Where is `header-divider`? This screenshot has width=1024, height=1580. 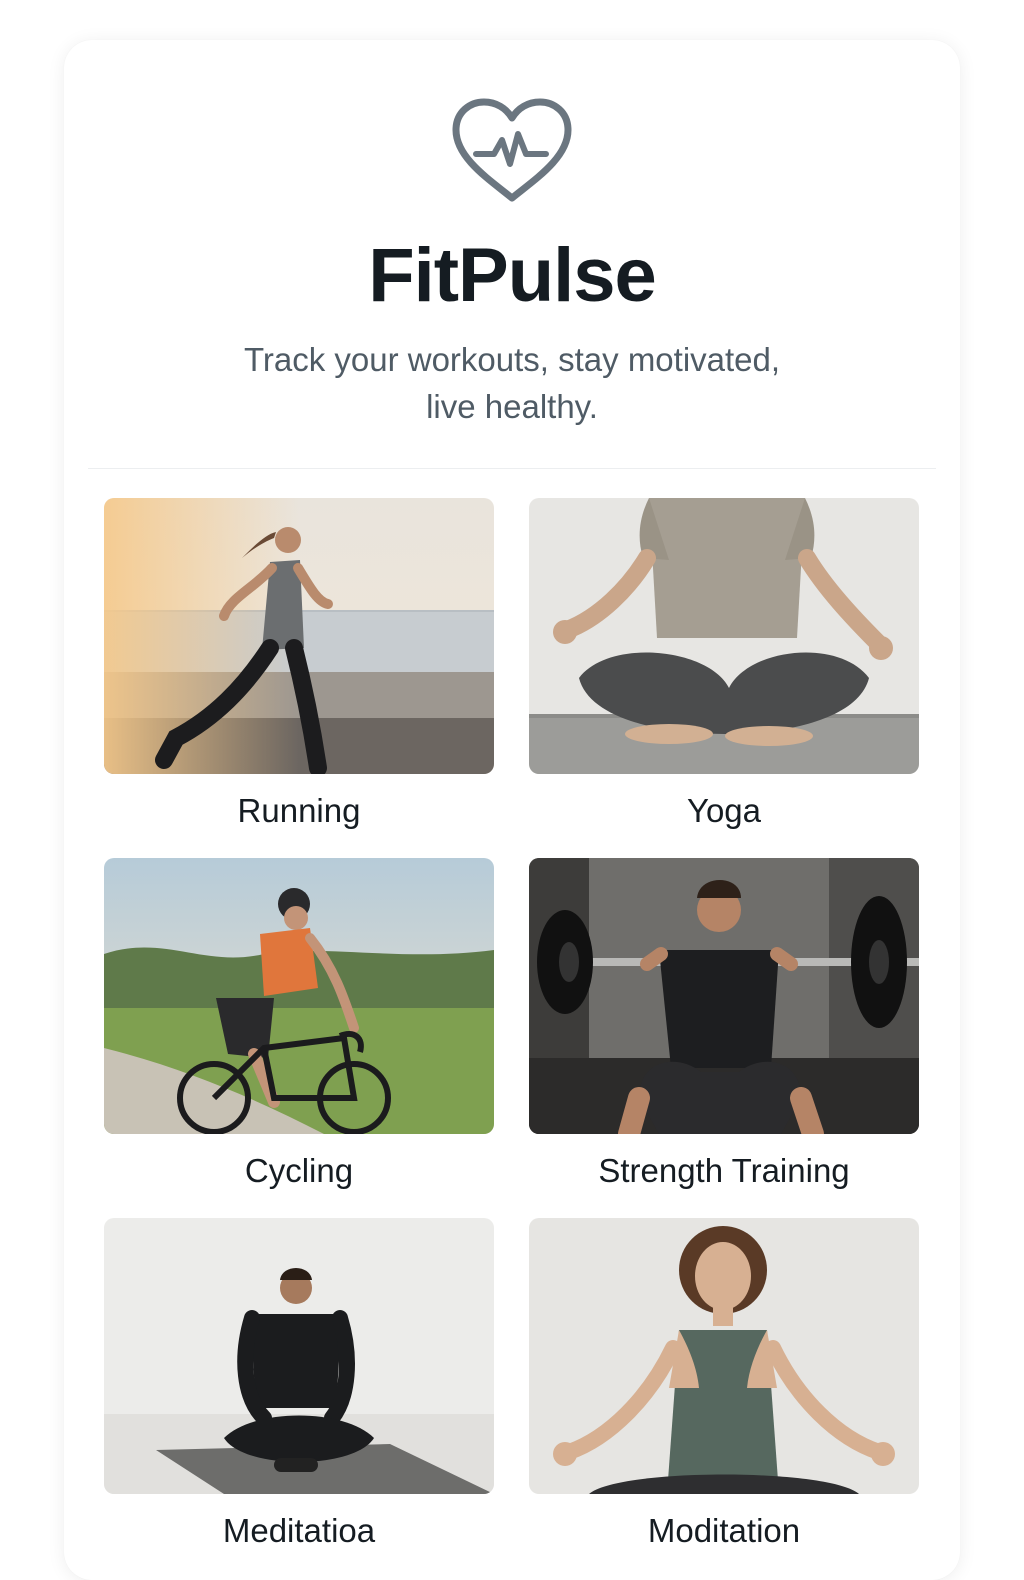 header-divider is located at coordinates (512, 468).